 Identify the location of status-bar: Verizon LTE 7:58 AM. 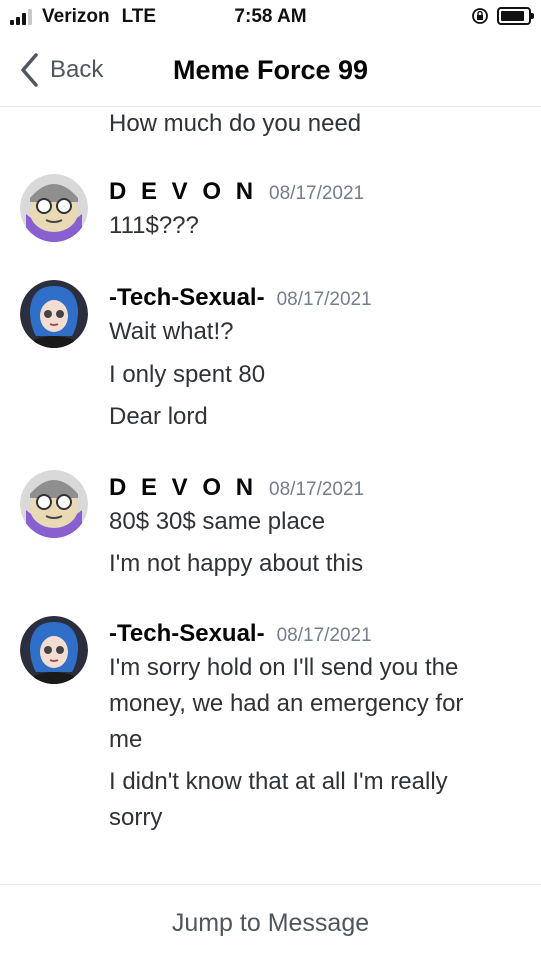
(270, 17).